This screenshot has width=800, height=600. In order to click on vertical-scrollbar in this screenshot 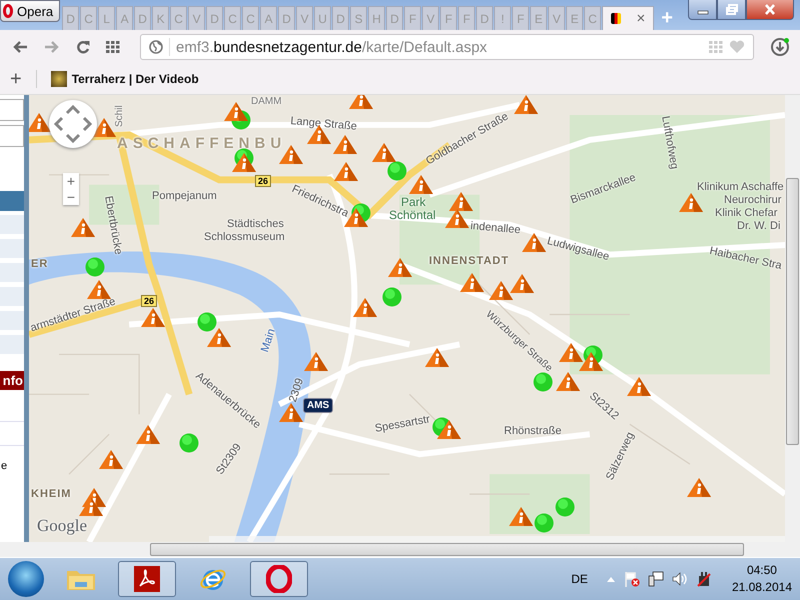, I will do `click(792, 318)`.